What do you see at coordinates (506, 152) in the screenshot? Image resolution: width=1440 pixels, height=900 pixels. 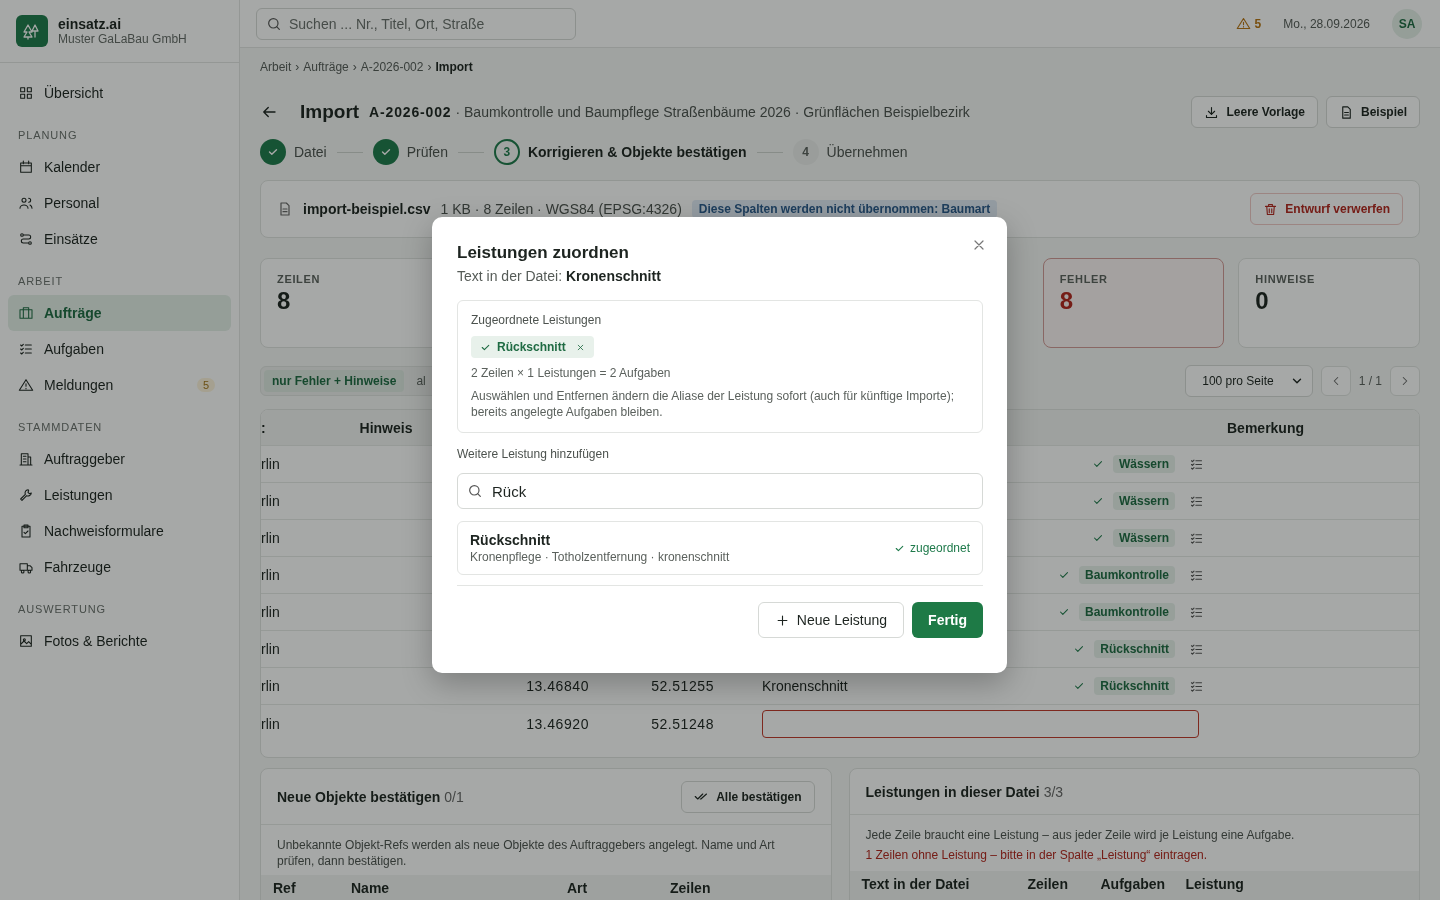 I see `step-indicator: 3` at bounding box center [506, 152].